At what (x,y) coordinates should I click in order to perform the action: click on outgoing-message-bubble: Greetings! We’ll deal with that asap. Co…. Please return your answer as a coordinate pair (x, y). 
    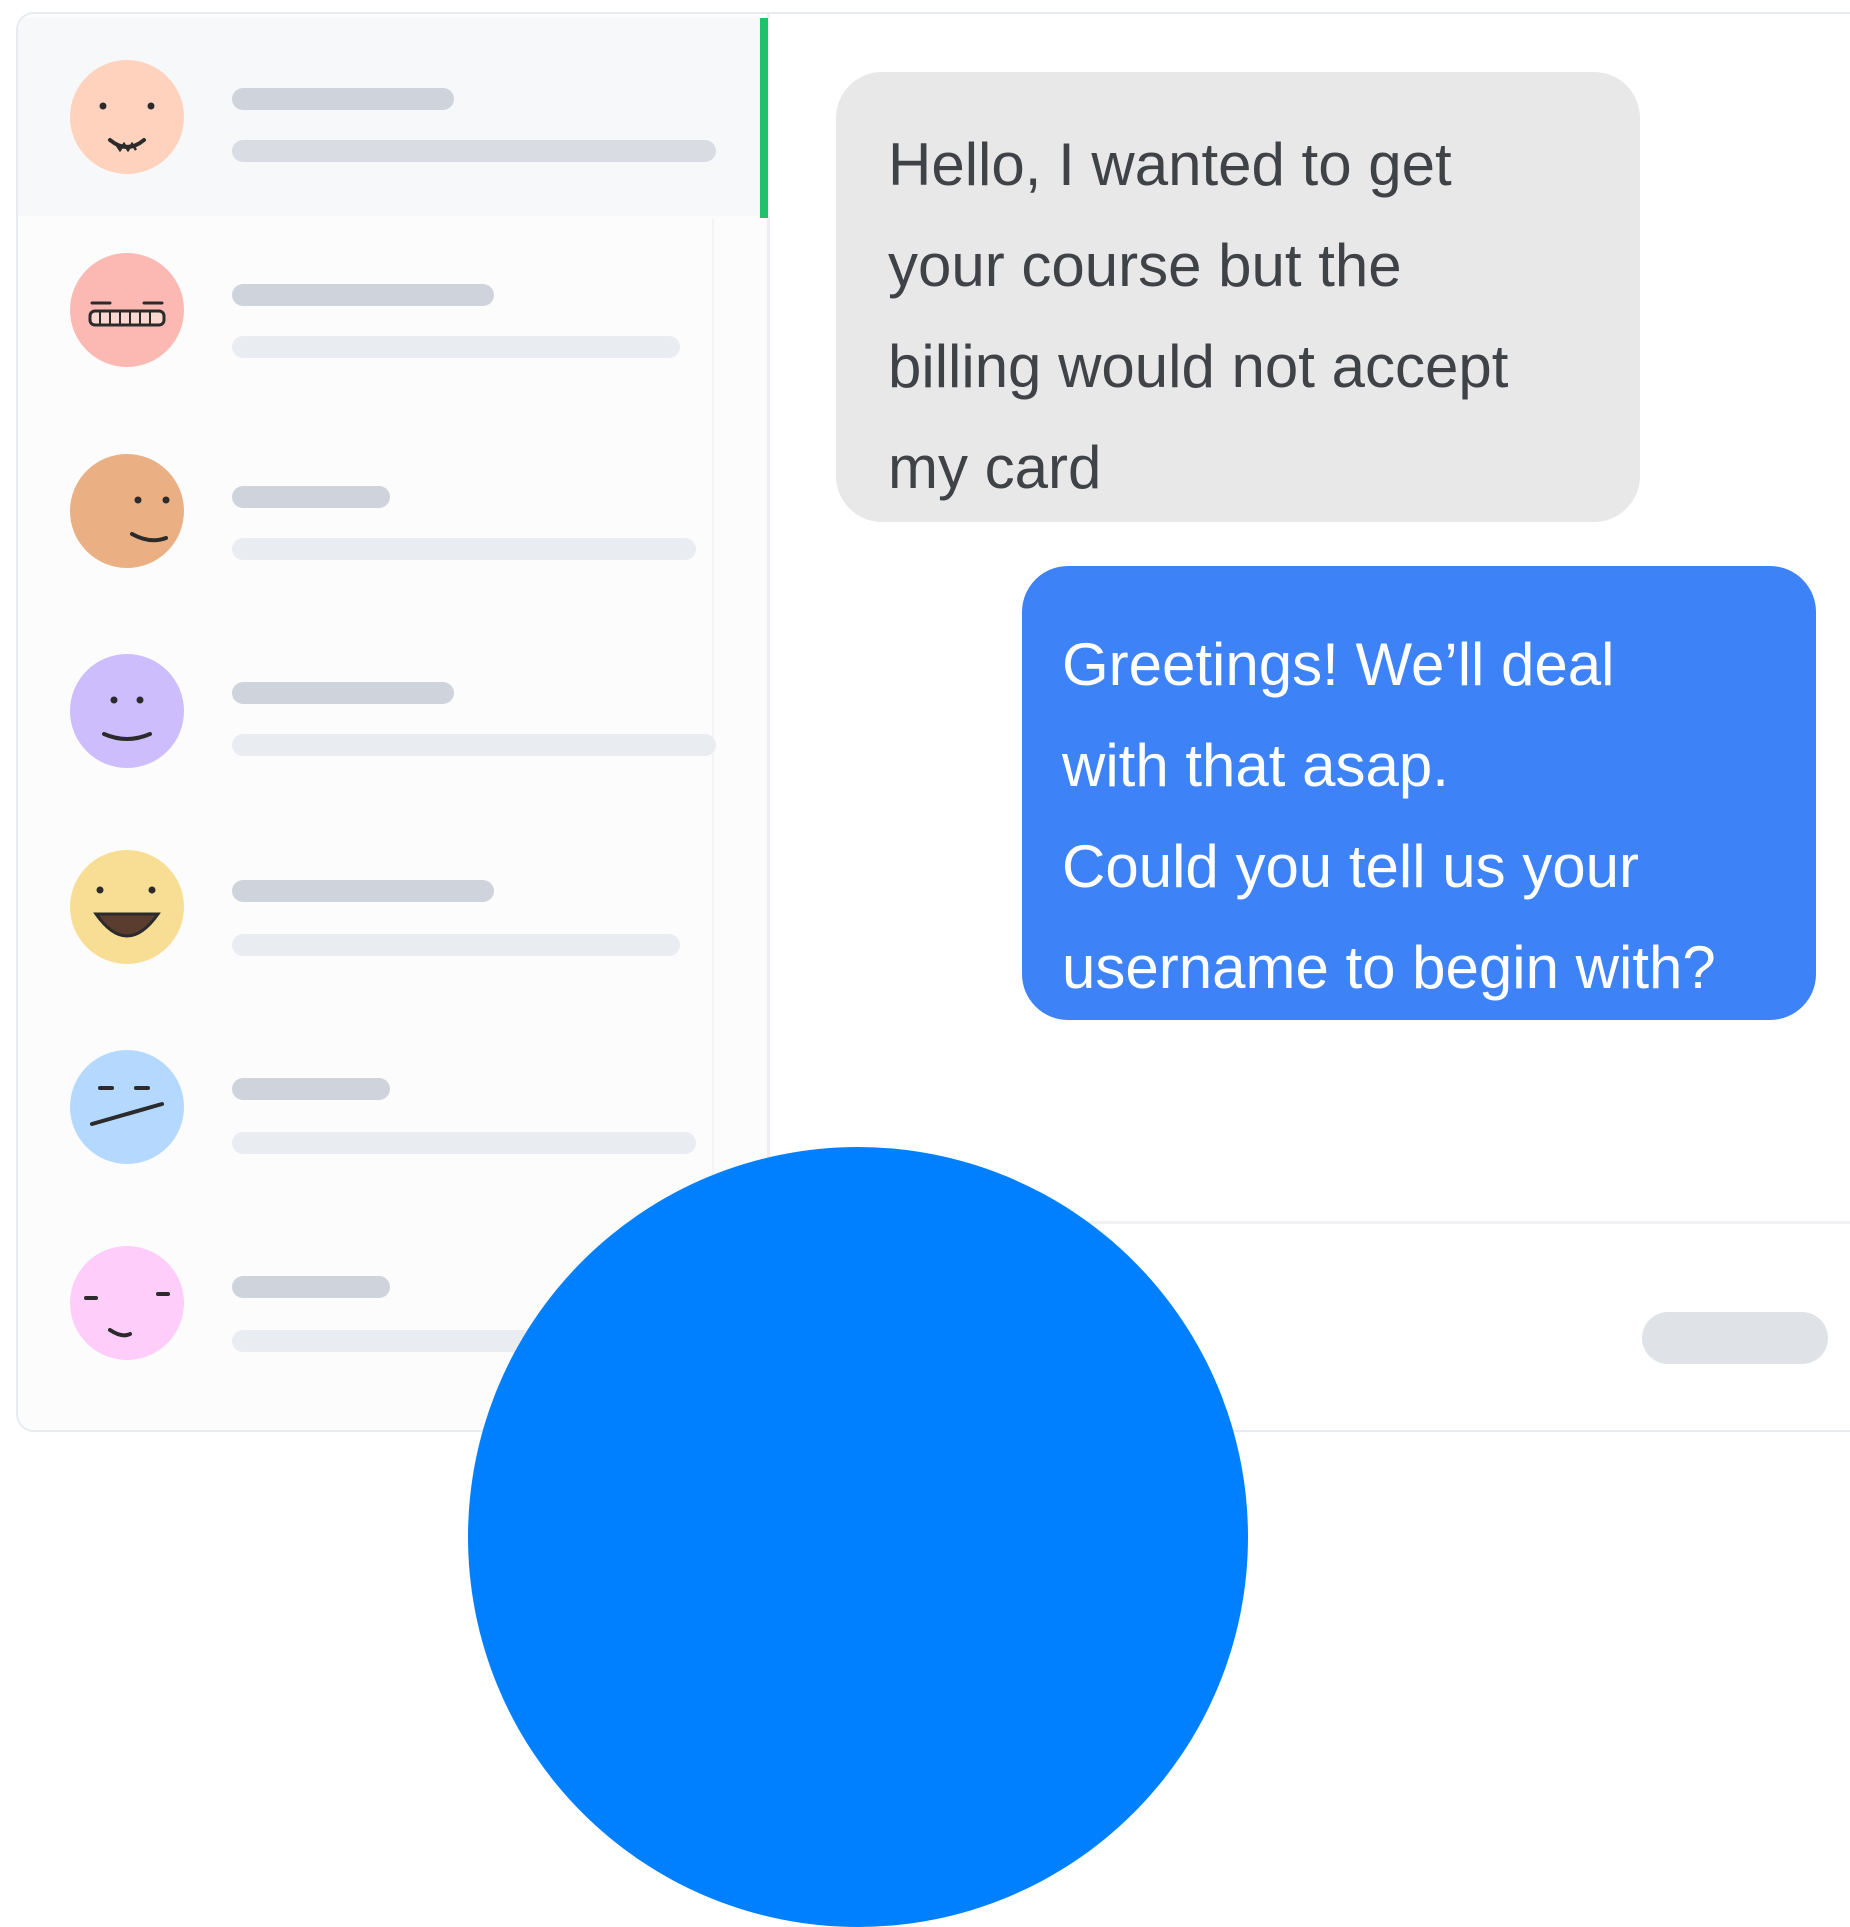
    Looking at the image, I should click on (1419, 793).